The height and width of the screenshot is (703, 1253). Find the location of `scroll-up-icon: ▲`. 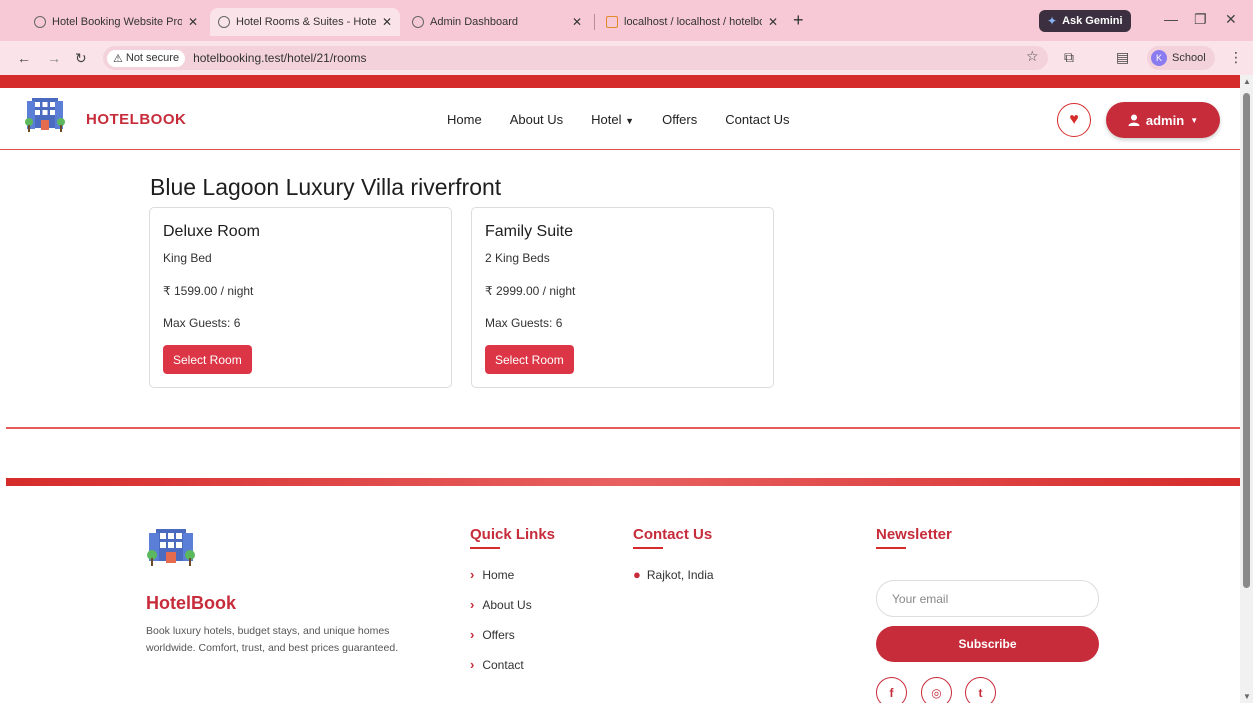

scroll-up-icon: ▲ is located at coordinates (1247, 81).